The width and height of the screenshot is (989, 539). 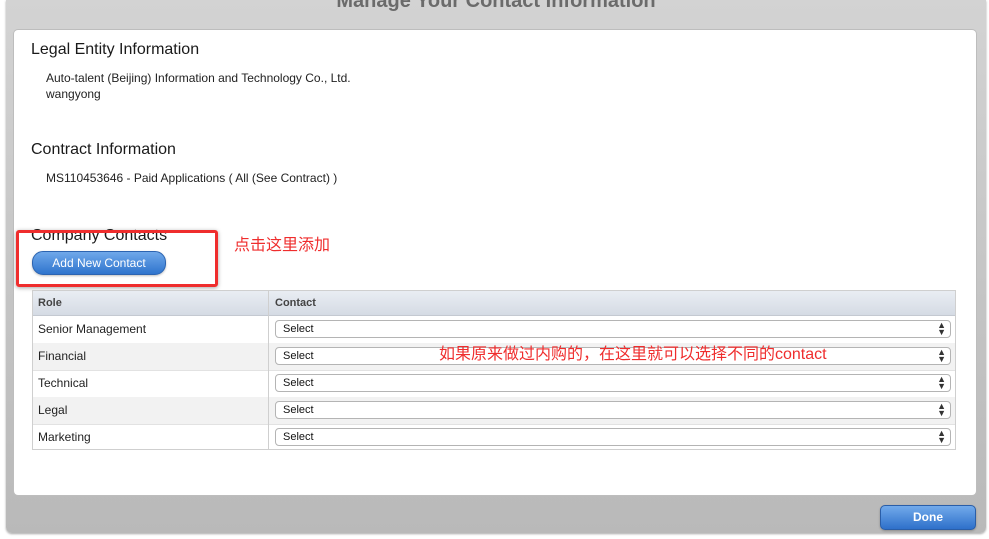 I want to click on annotation-select-hint: 如果原来做过内购的，在这里就可以选择不同的contact, so click(x=633, y=354).